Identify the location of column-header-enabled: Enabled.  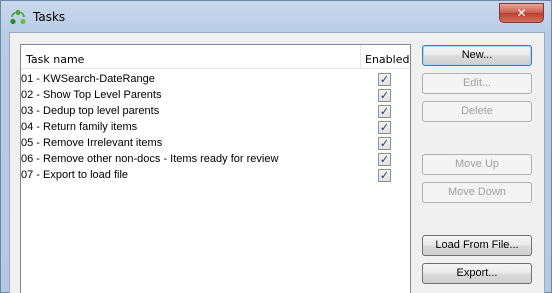
(385, 57).